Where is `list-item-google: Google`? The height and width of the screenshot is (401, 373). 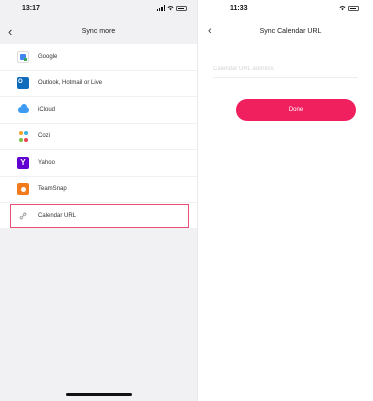
list-item-google: Google is located at coordinates (98, 57).